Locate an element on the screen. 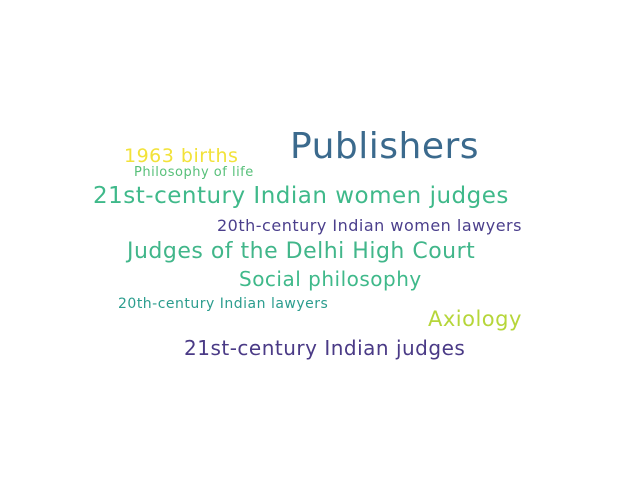  word-1963-births: 1963 births is located at coordinates (181, 156).